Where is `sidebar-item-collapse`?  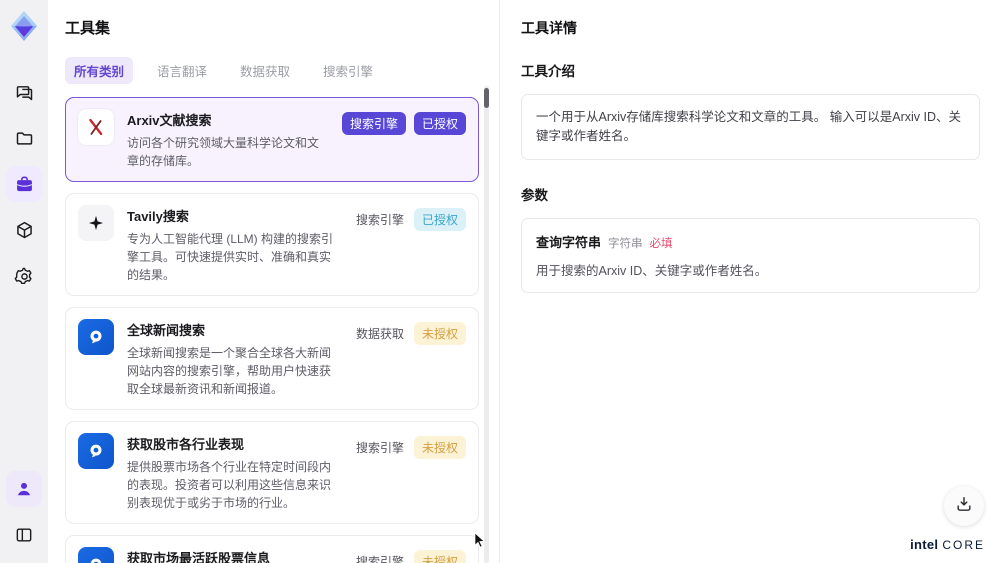 sidebar-item-collapse is located at coordinates (24, 535).